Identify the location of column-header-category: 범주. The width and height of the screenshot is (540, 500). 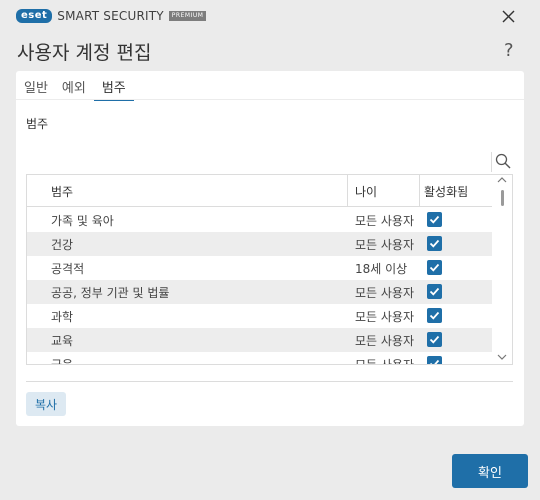
(62, 191).